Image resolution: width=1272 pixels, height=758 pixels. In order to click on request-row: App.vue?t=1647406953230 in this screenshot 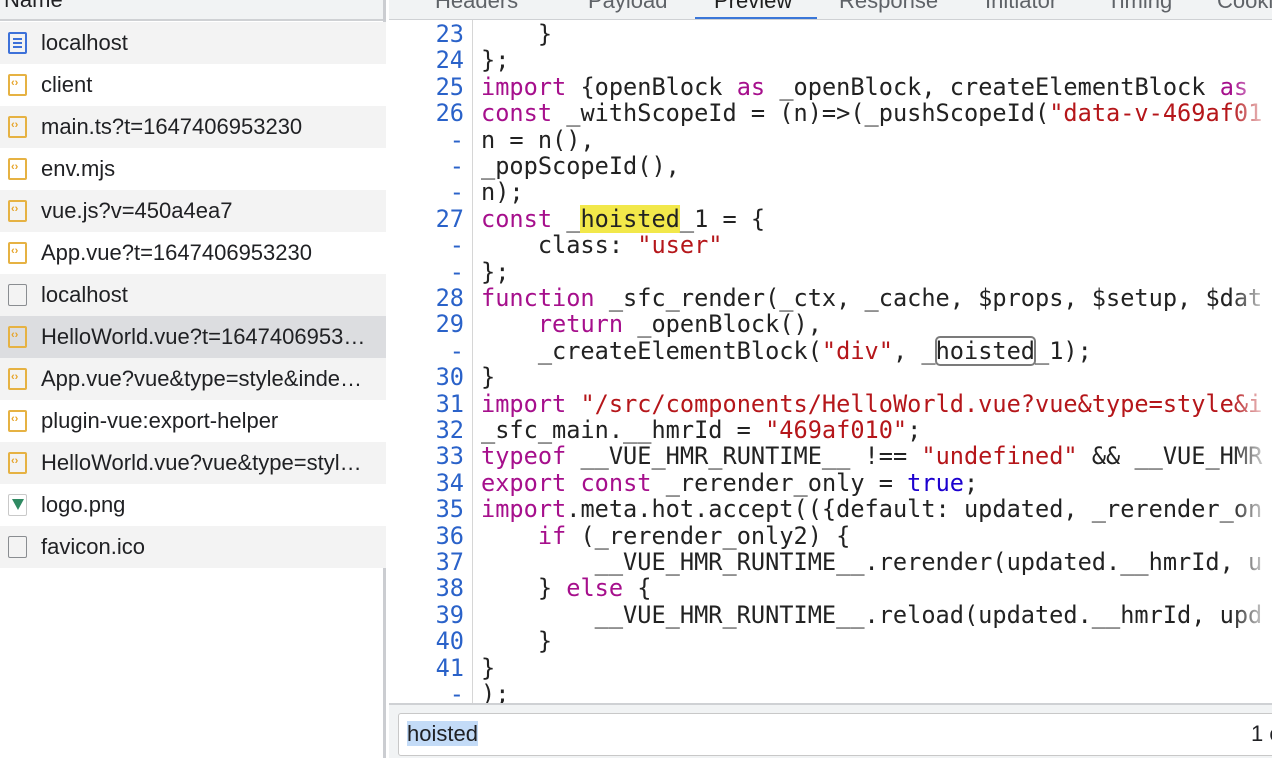, I will do `click(193, 253)`.